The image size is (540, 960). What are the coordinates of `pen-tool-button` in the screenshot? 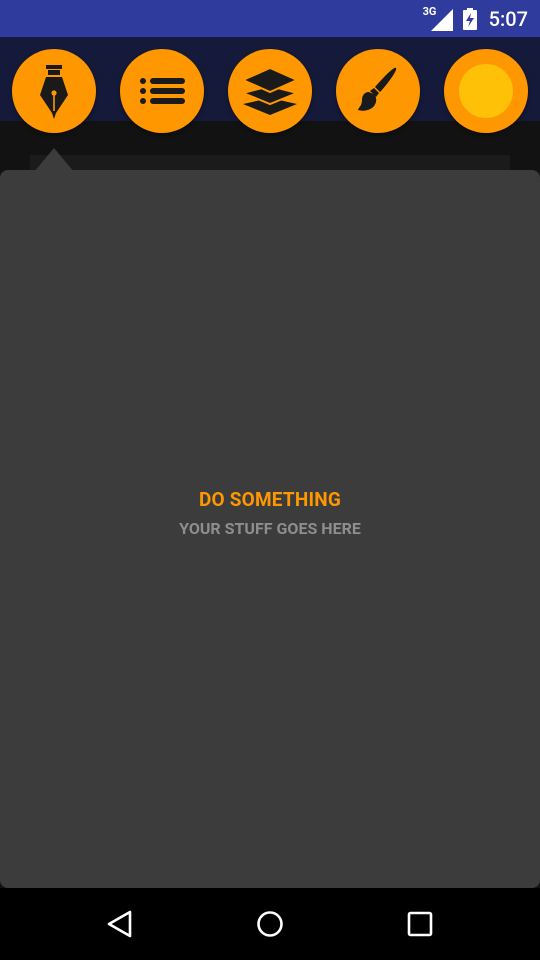 It's located at (54, 91).